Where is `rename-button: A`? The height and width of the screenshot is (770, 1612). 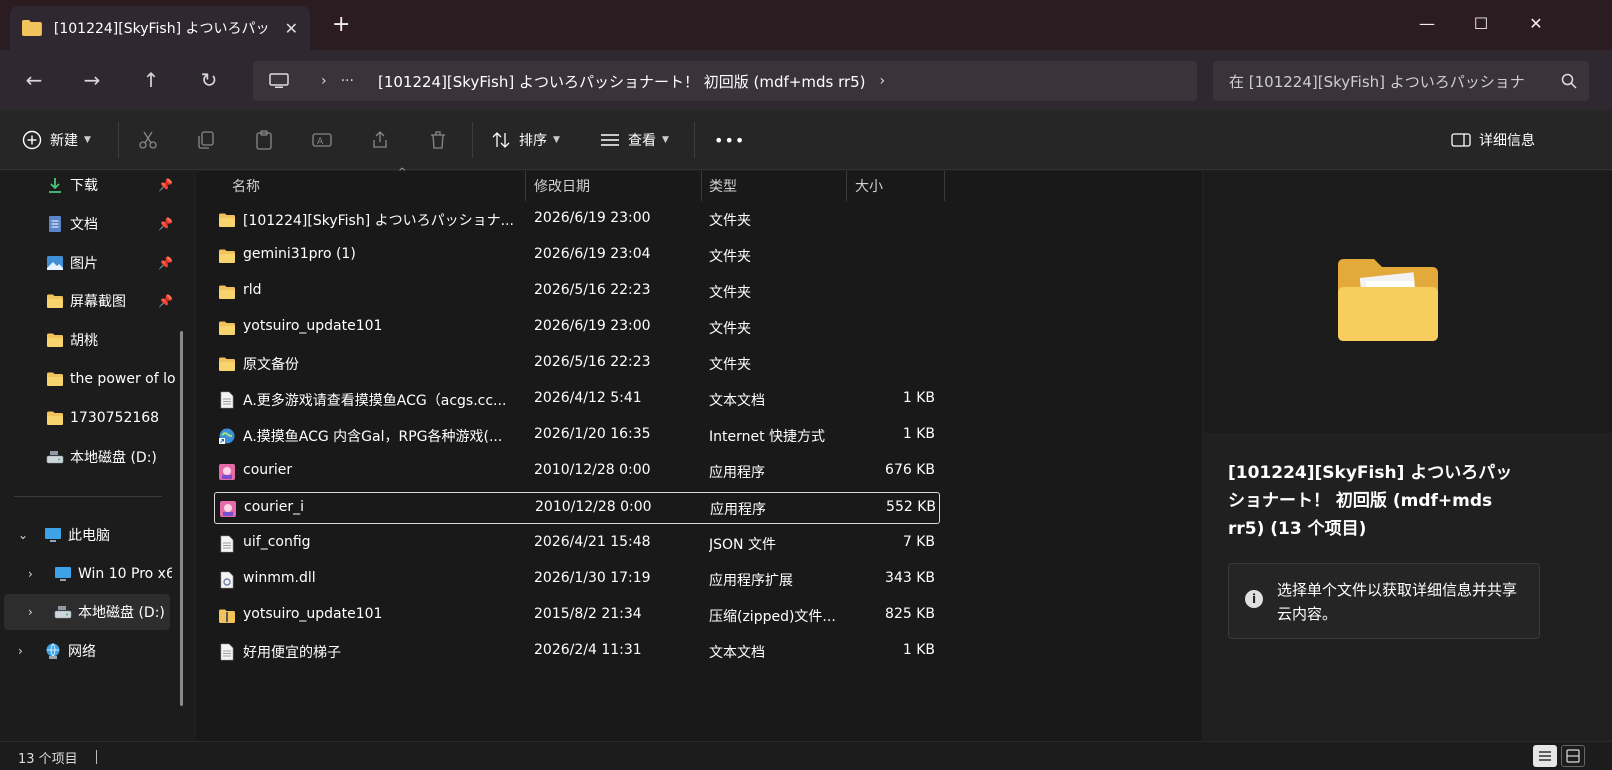
rename-button: A is located at coordinates (326, 140).